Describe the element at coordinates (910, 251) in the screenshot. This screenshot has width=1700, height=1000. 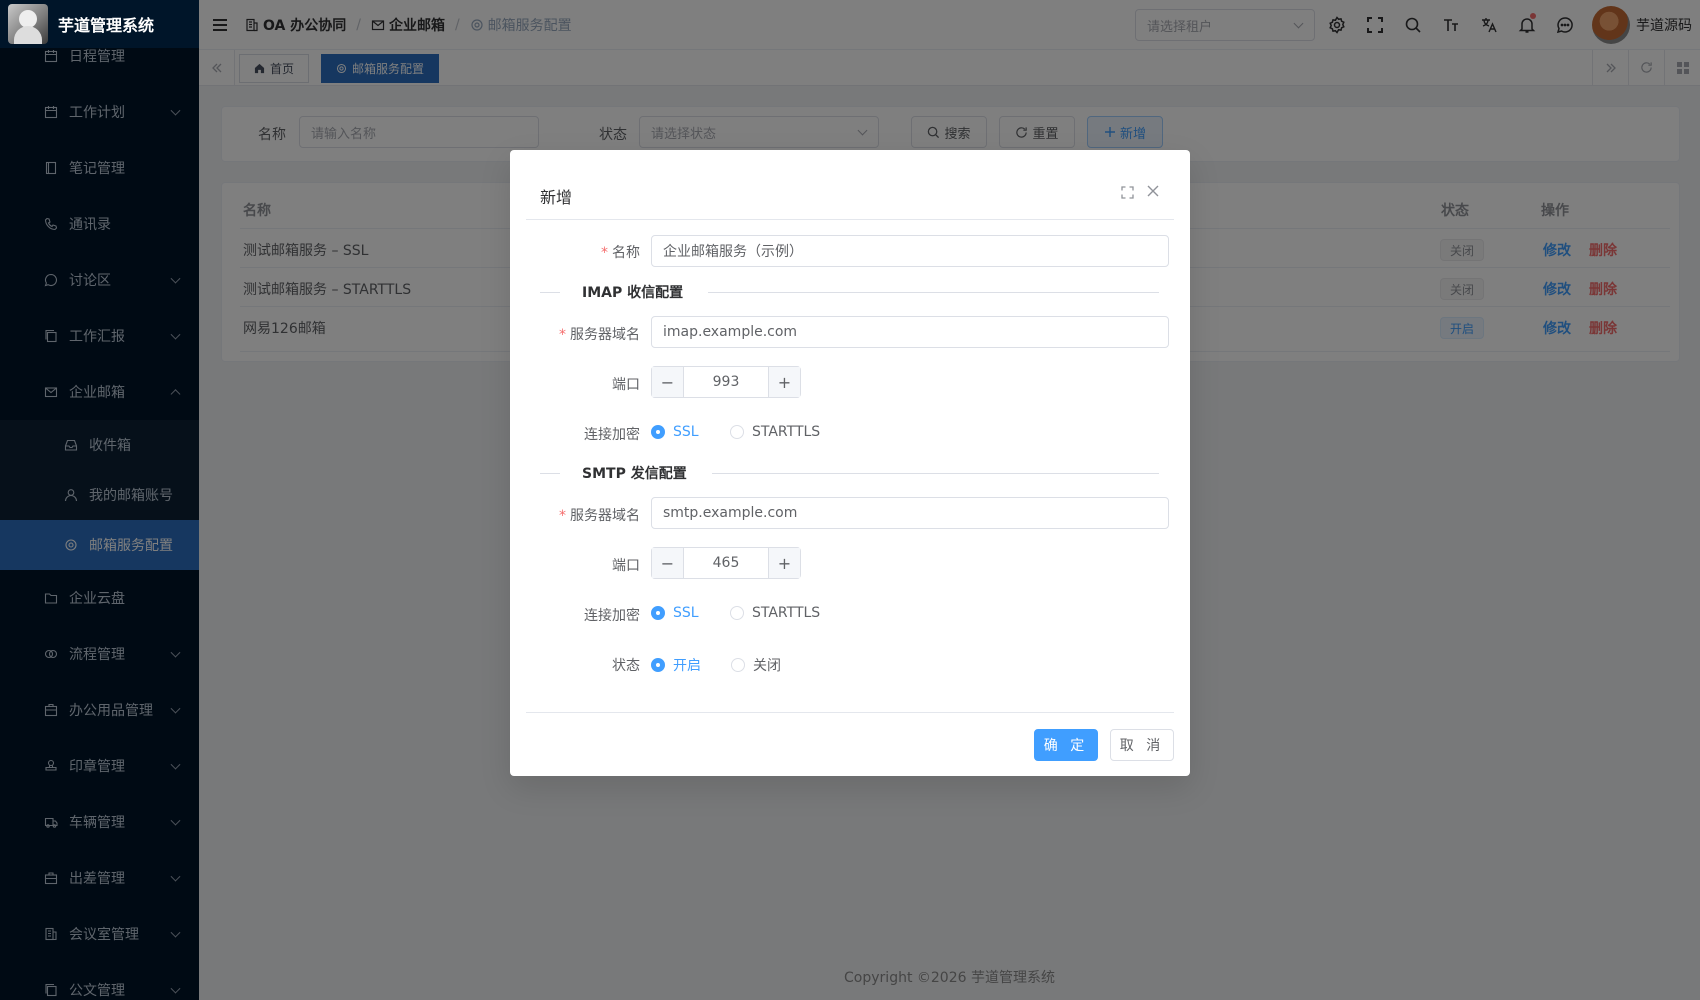
I see `name-field: 企业邮箱服务（示例）` at that location.